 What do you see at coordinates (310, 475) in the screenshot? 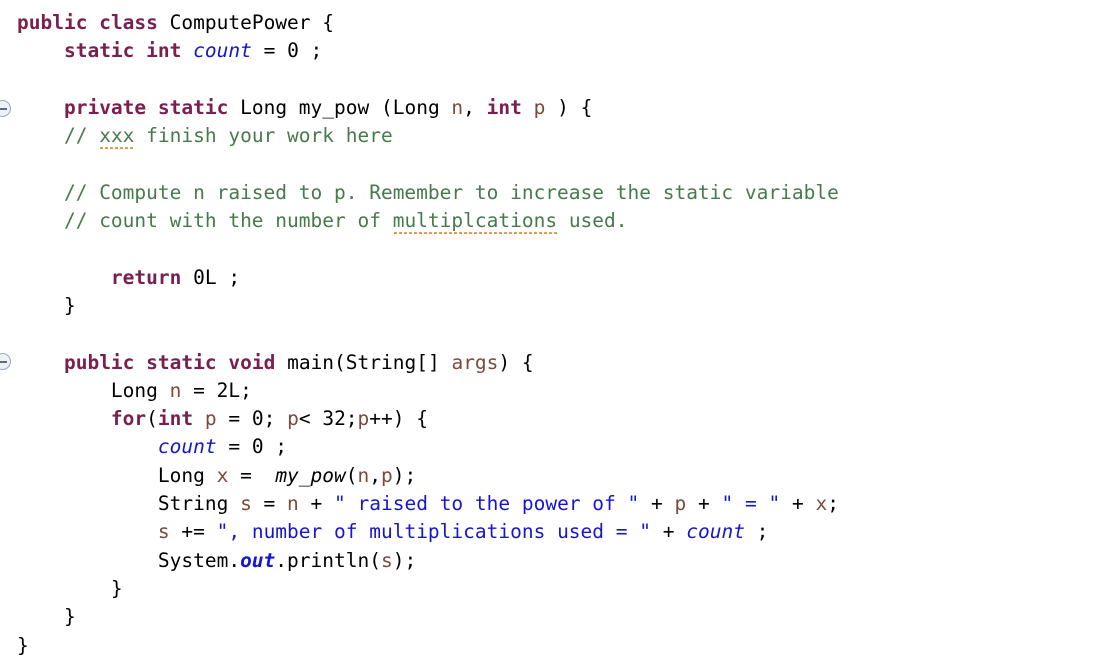
I see `code-token: my_pow` at bounding box center [310, 475].